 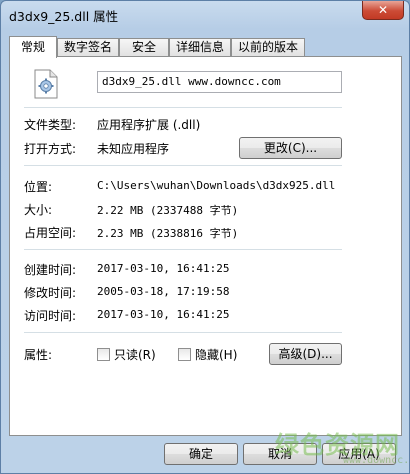 I want to click on tab-general: 常规, so click(x=33, y=47).